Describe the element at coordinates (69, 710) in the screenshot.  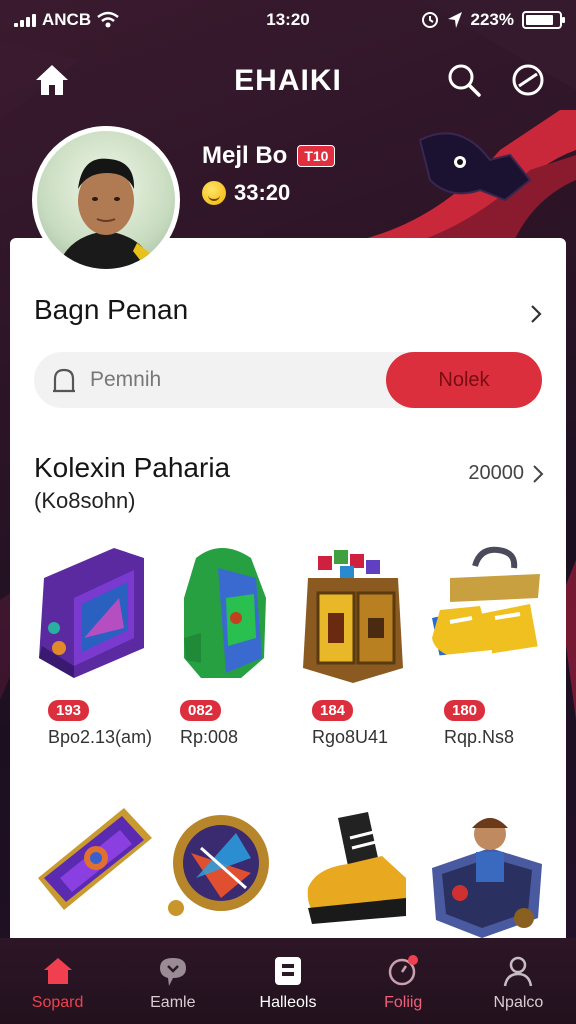
I see `item-price: 193` at that location.